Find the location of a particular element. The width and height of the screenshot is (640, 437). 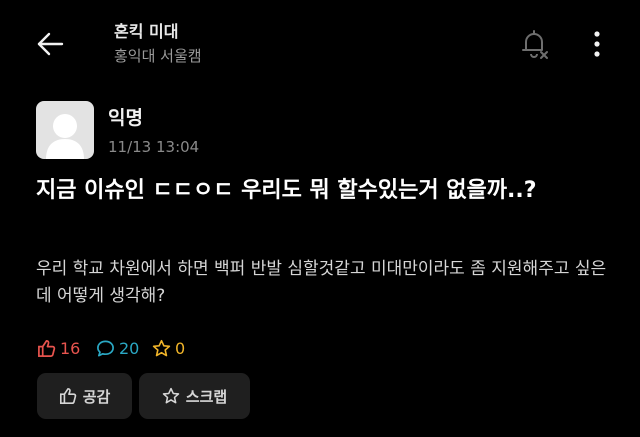

scrap-button: 스크랩 is located at coordinates (194, 396).